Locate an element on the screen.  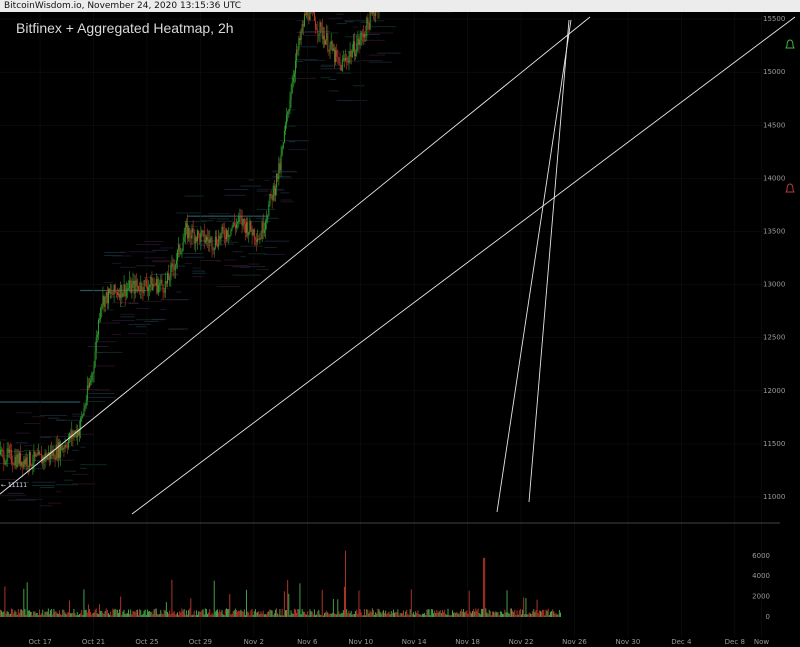
time-tick-label: Nov 30 is located at coordinates (628, 642).